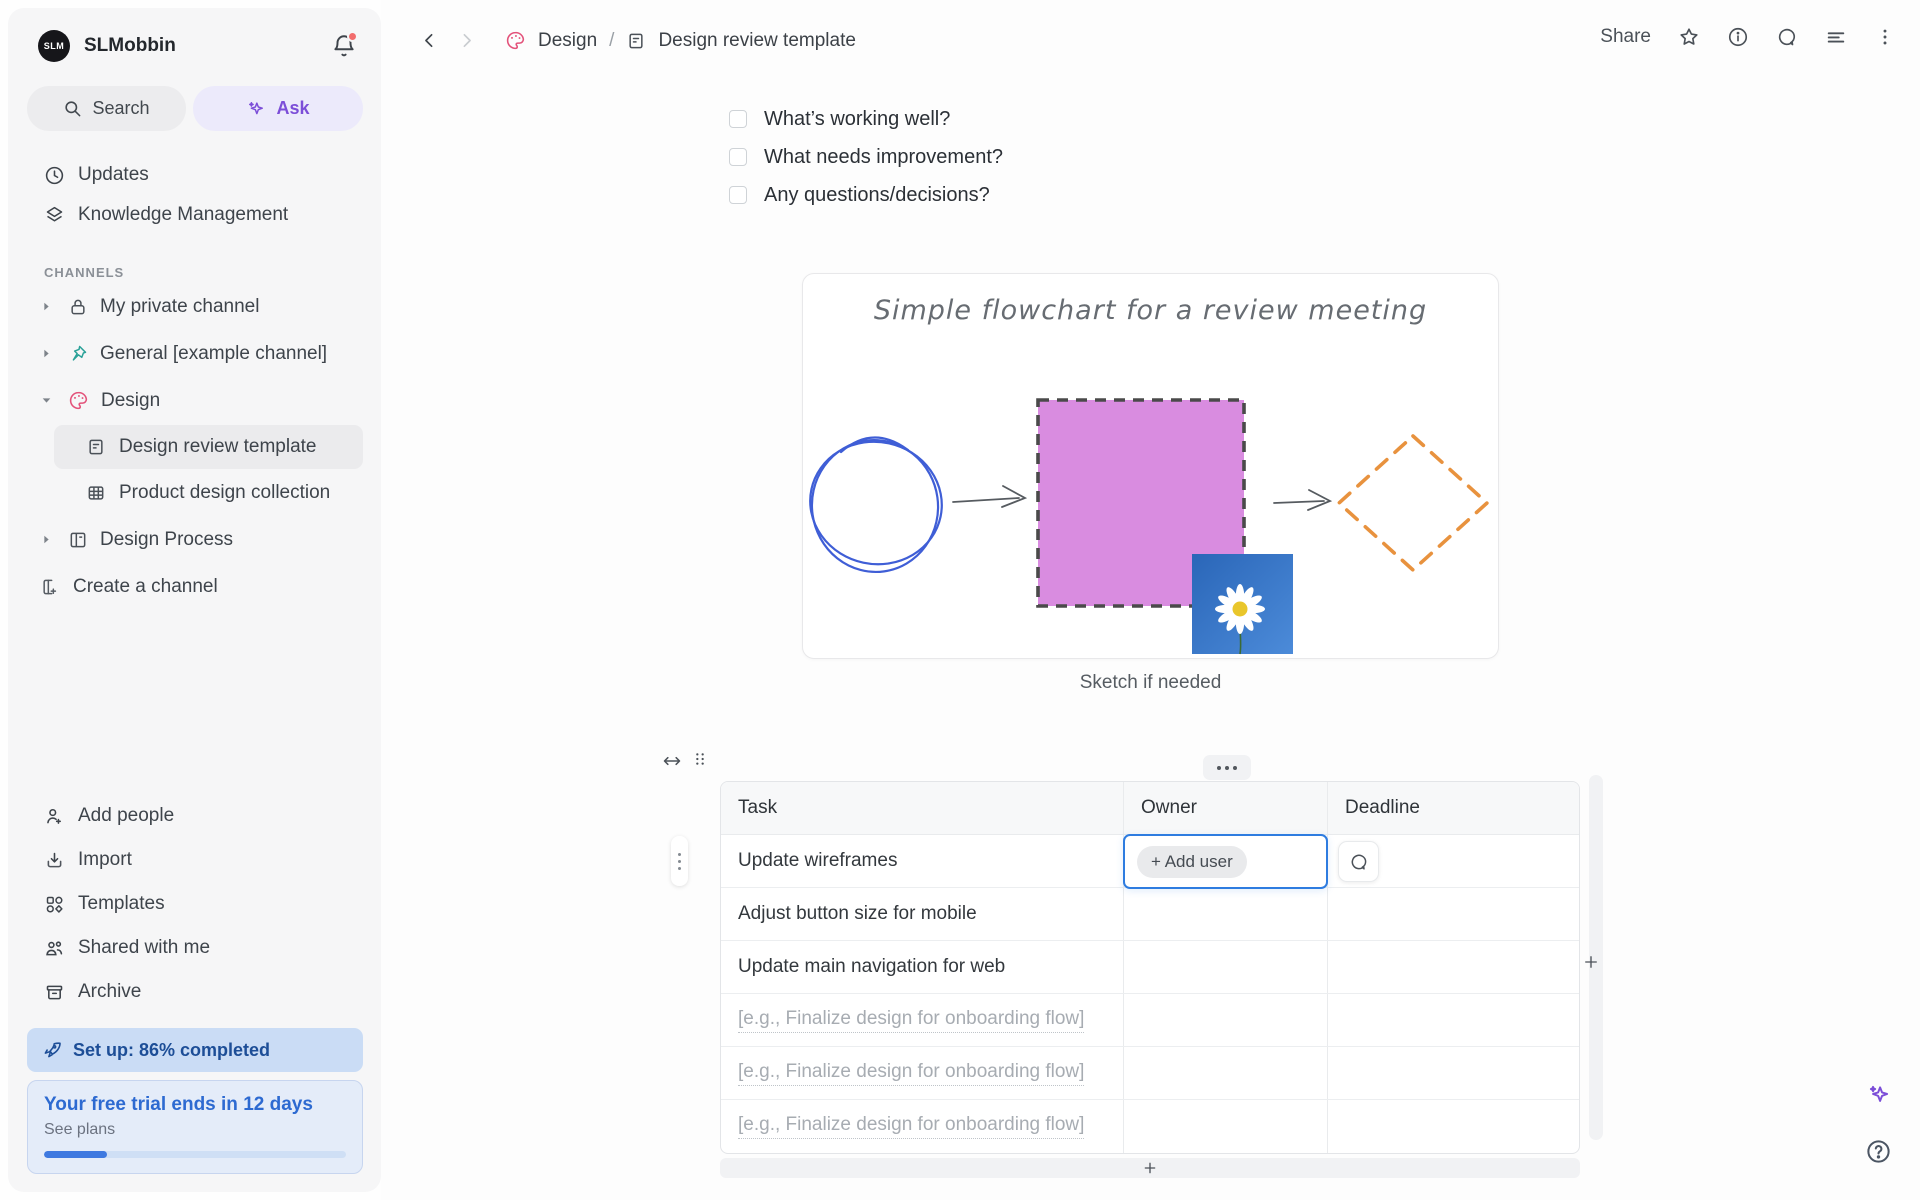  What do you see at coordinates (96, 493) in the screenshot?
I see `grid-icon` at bounding box center [96, 493].